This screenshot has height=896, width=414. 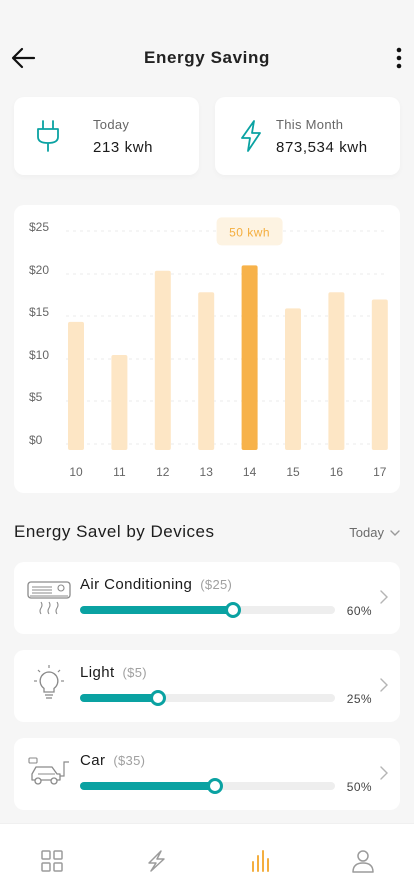 What do you see at coordinates (307, 136) in the screenshot?
I see `month-usage-card: This Month 873,534 kwh` at bounding box center [307, 136].